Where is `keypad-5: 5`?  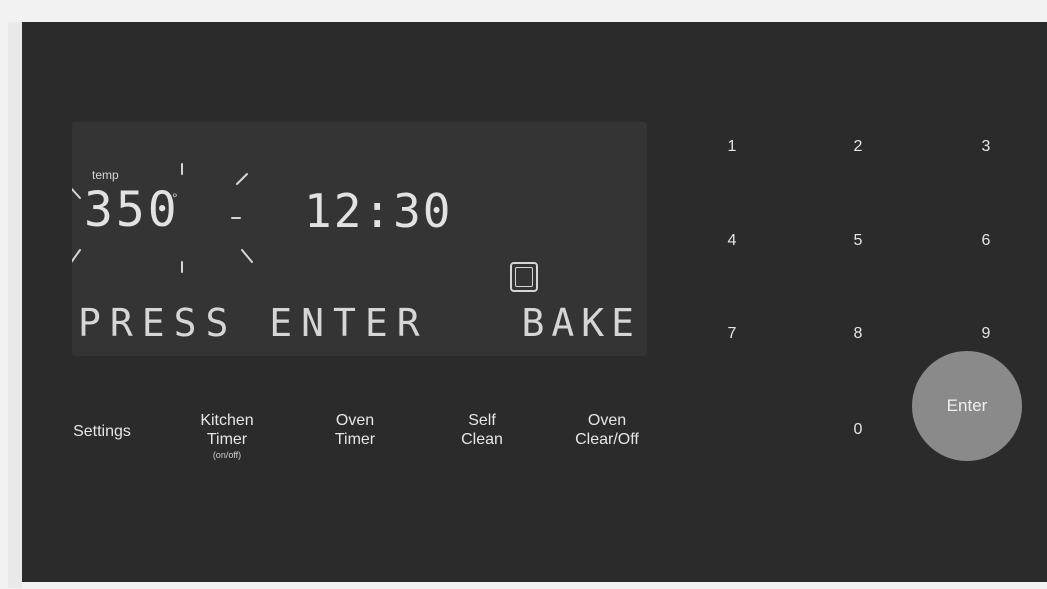 keypad-5: 5 is located at coordinates (858, 241).